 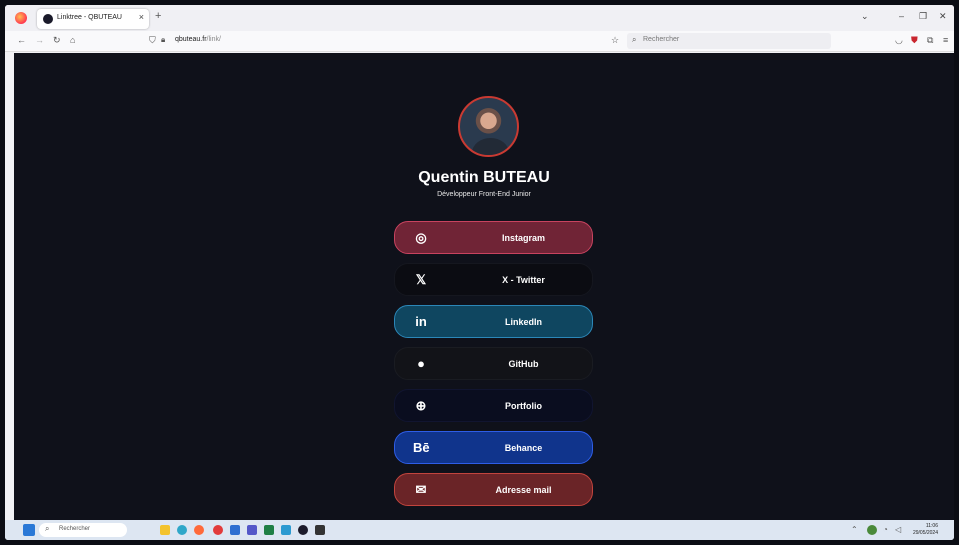 I want to click on instagram-icon: ◎, so click(x=421, y=237).